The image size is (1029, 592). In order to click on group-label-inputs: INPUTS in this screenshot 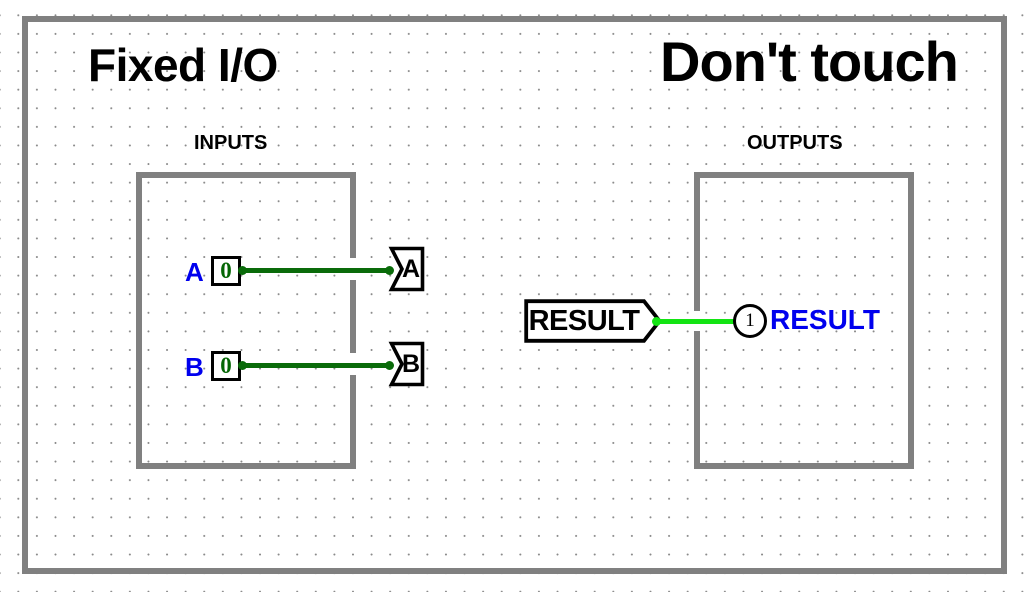, I will do `click(231, 143)`.